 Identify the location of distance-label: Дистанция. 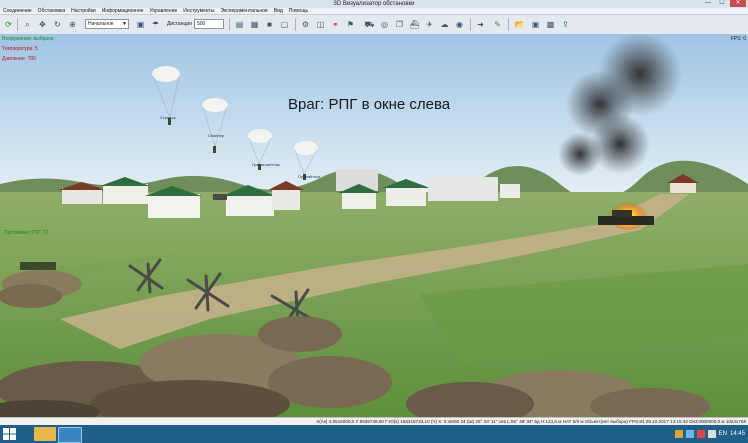
(179, 24).